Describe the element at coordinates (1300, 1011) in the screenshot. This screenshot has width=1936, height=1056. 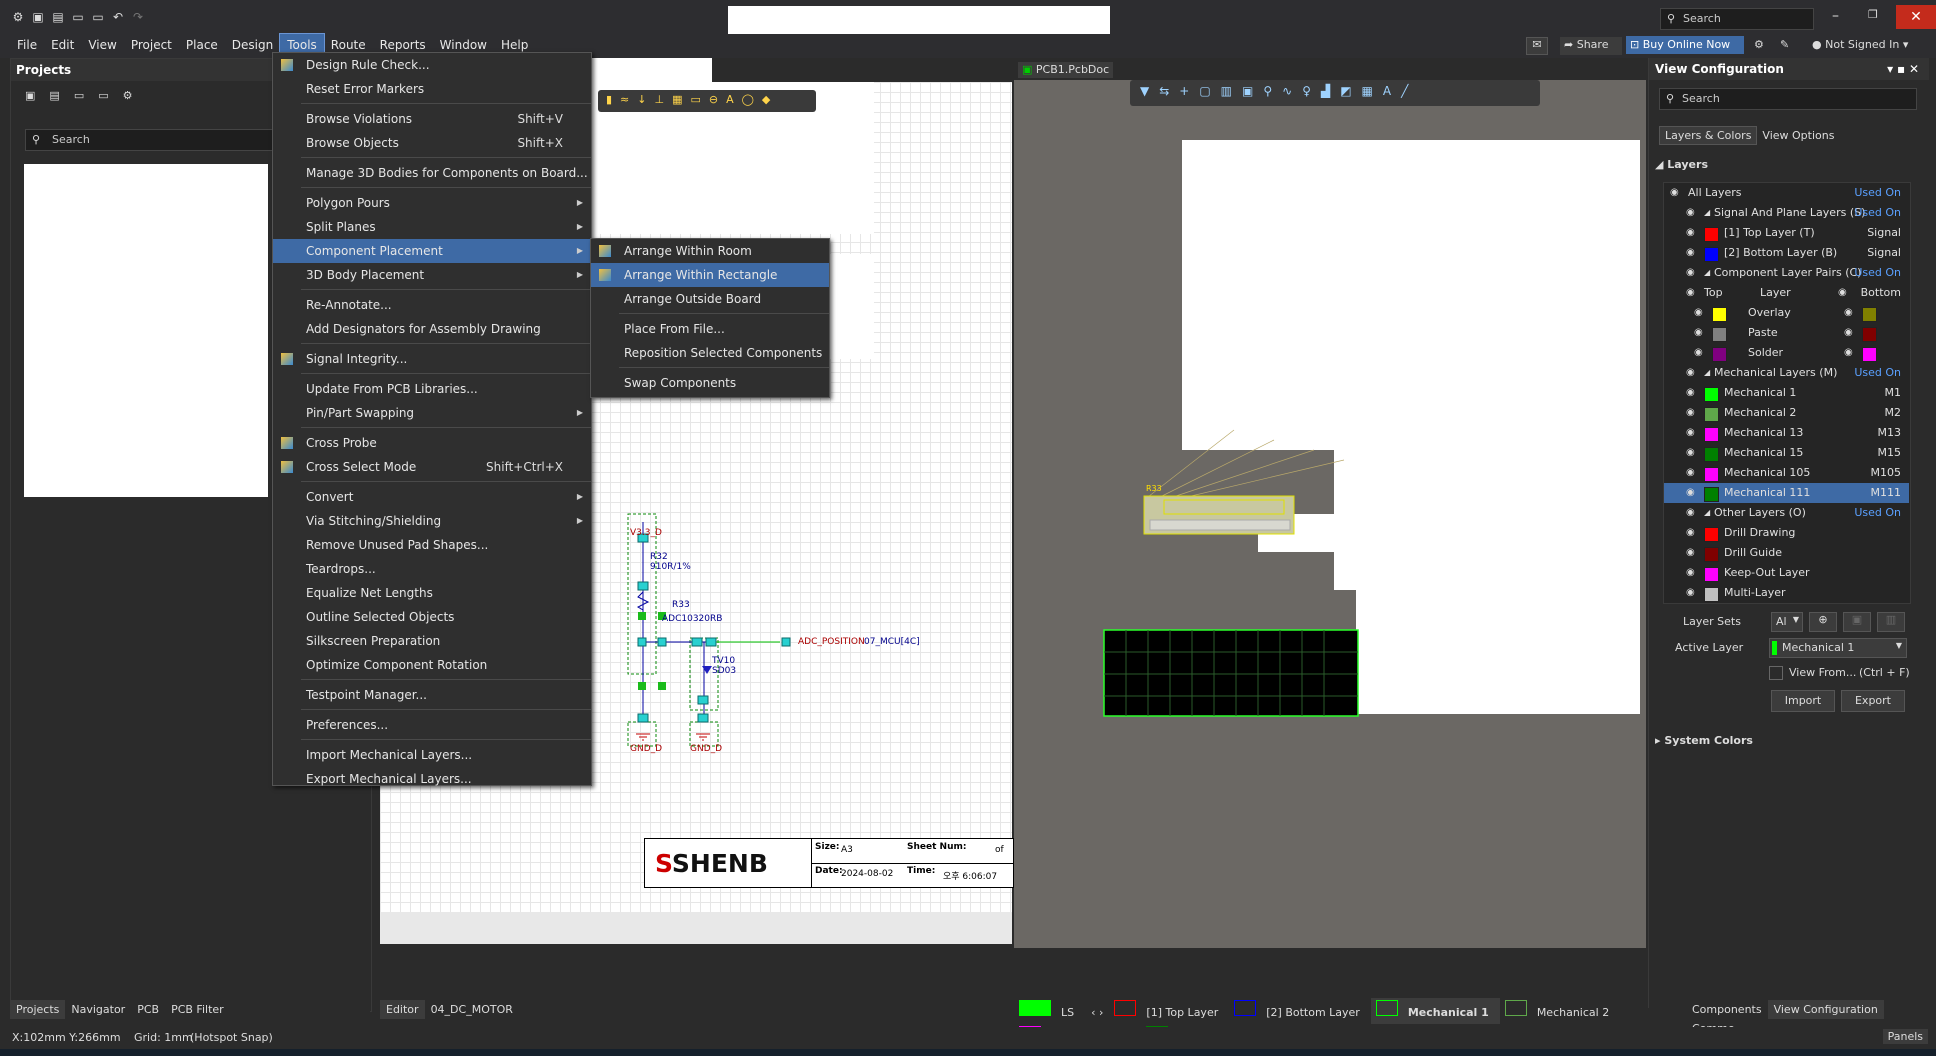
I see `pcb-layer-tab-2-bottom-layer: [2] Bottom Layer` at that location.